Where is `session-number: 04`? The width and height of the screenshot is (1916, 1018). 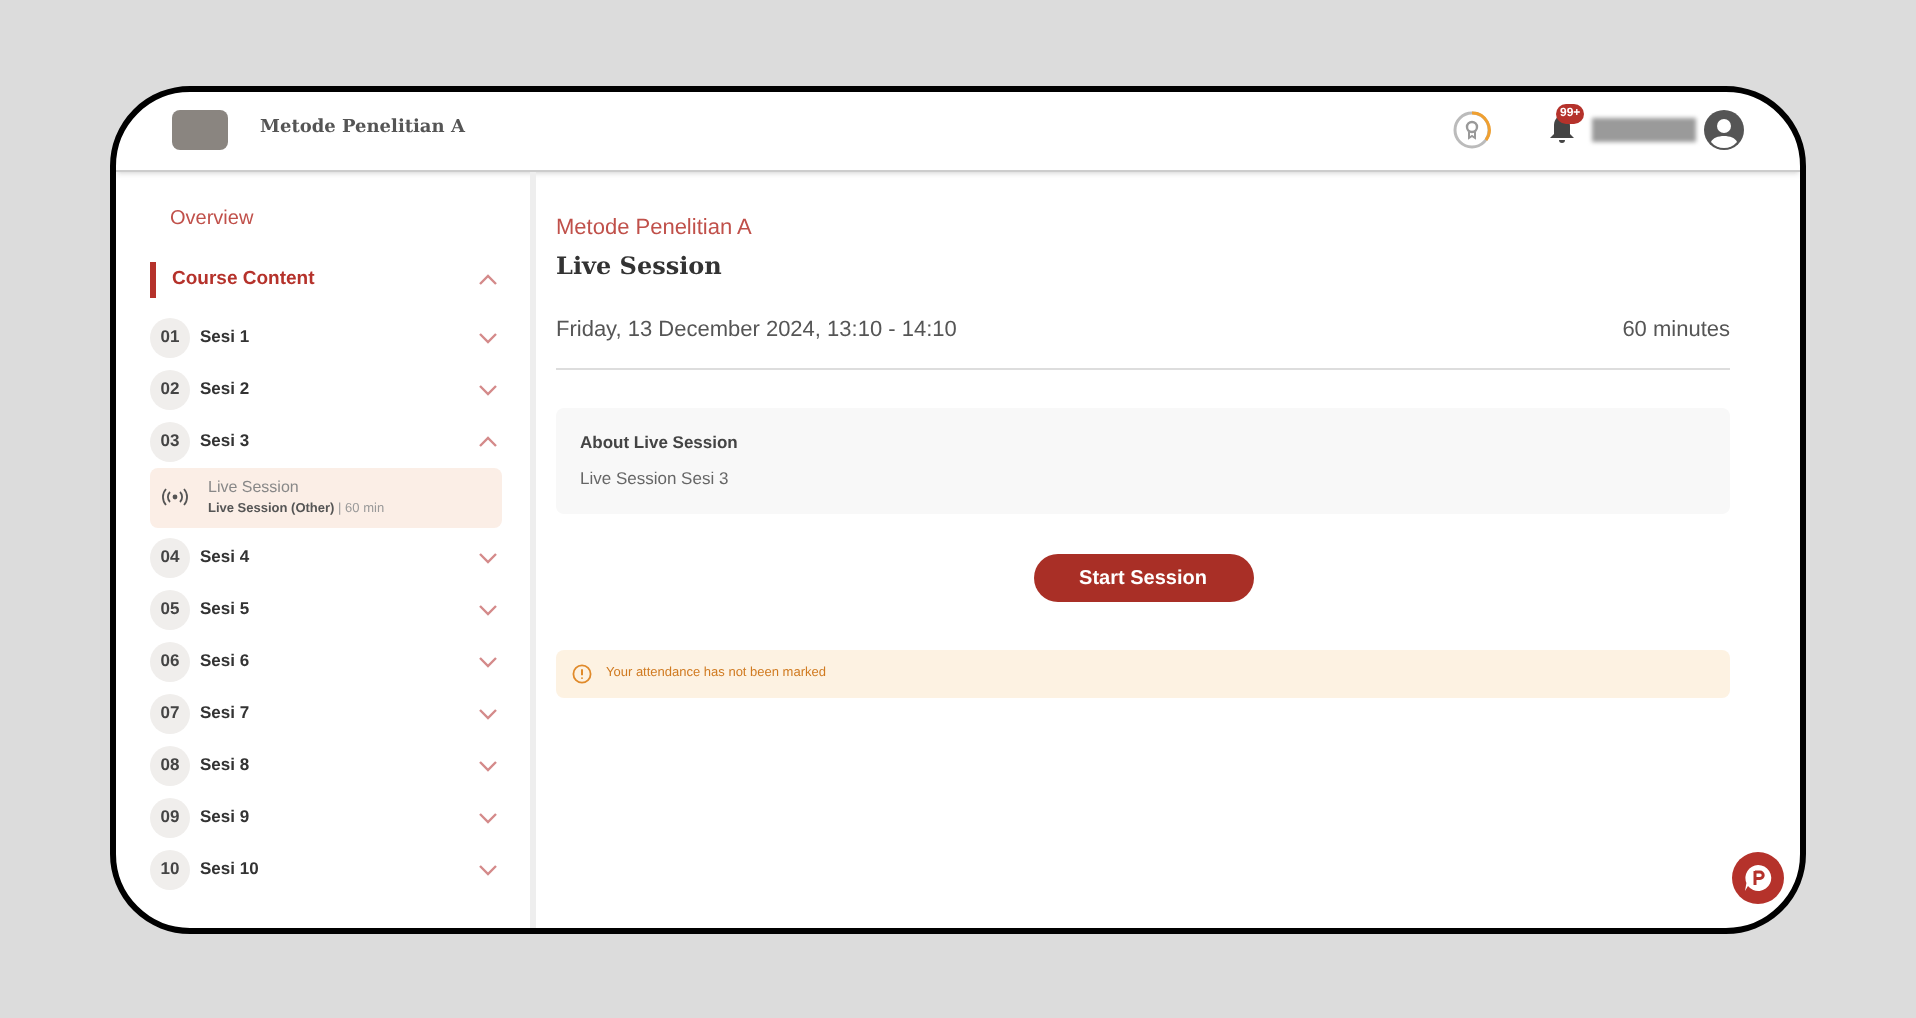
session-number: 04 is located at coordinates (170, 557).